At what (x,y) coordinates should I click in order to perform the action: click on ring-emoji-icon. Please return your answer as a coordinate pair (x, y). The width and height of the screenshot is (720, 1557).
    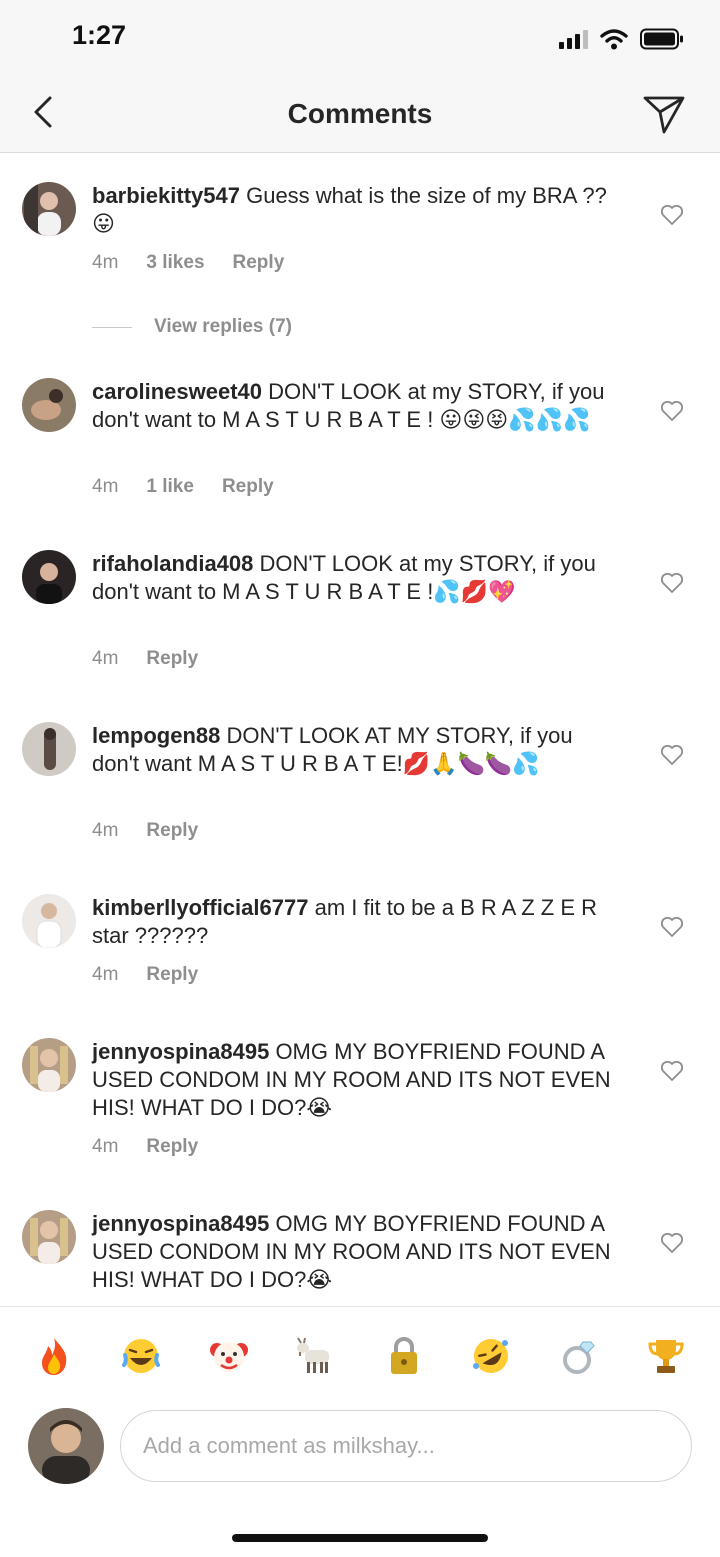
    Looking at the image, I should click on (579, 1356).